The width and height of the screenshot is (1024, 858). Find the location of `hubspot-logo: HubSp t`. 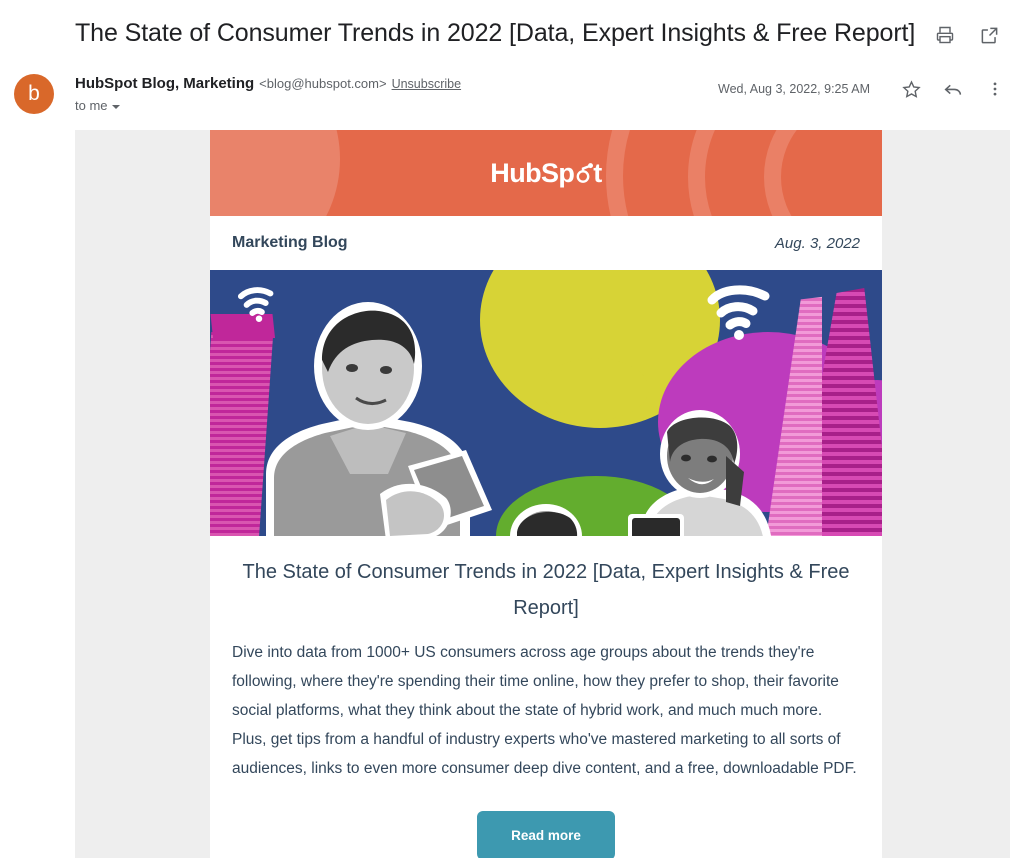

hubspot-logo: HubSp t is located at coordinates (546, 173).